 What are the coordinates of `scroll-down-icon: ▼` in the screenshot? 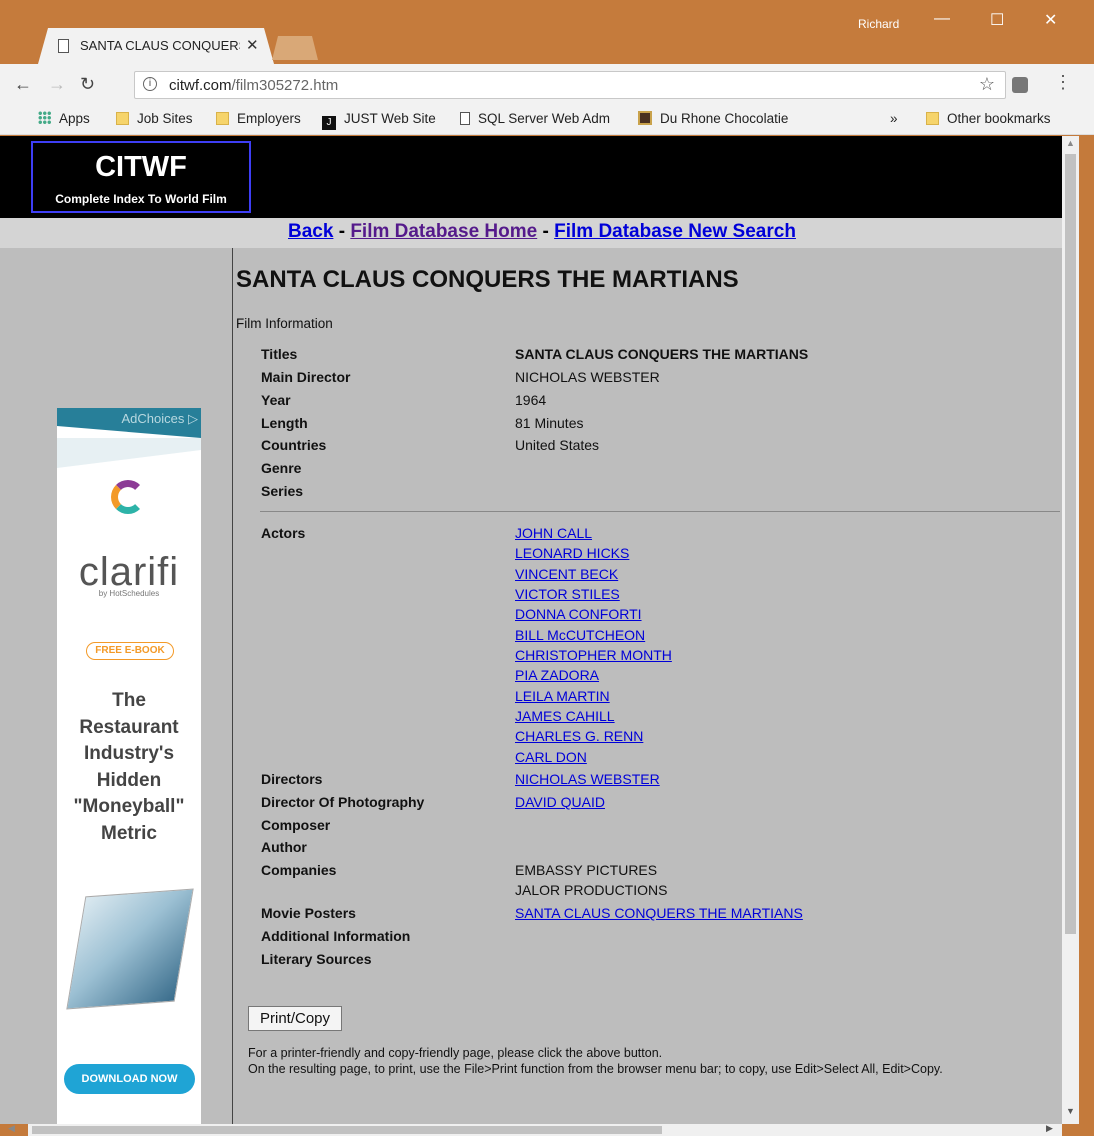 It's located at (1070, 1111).